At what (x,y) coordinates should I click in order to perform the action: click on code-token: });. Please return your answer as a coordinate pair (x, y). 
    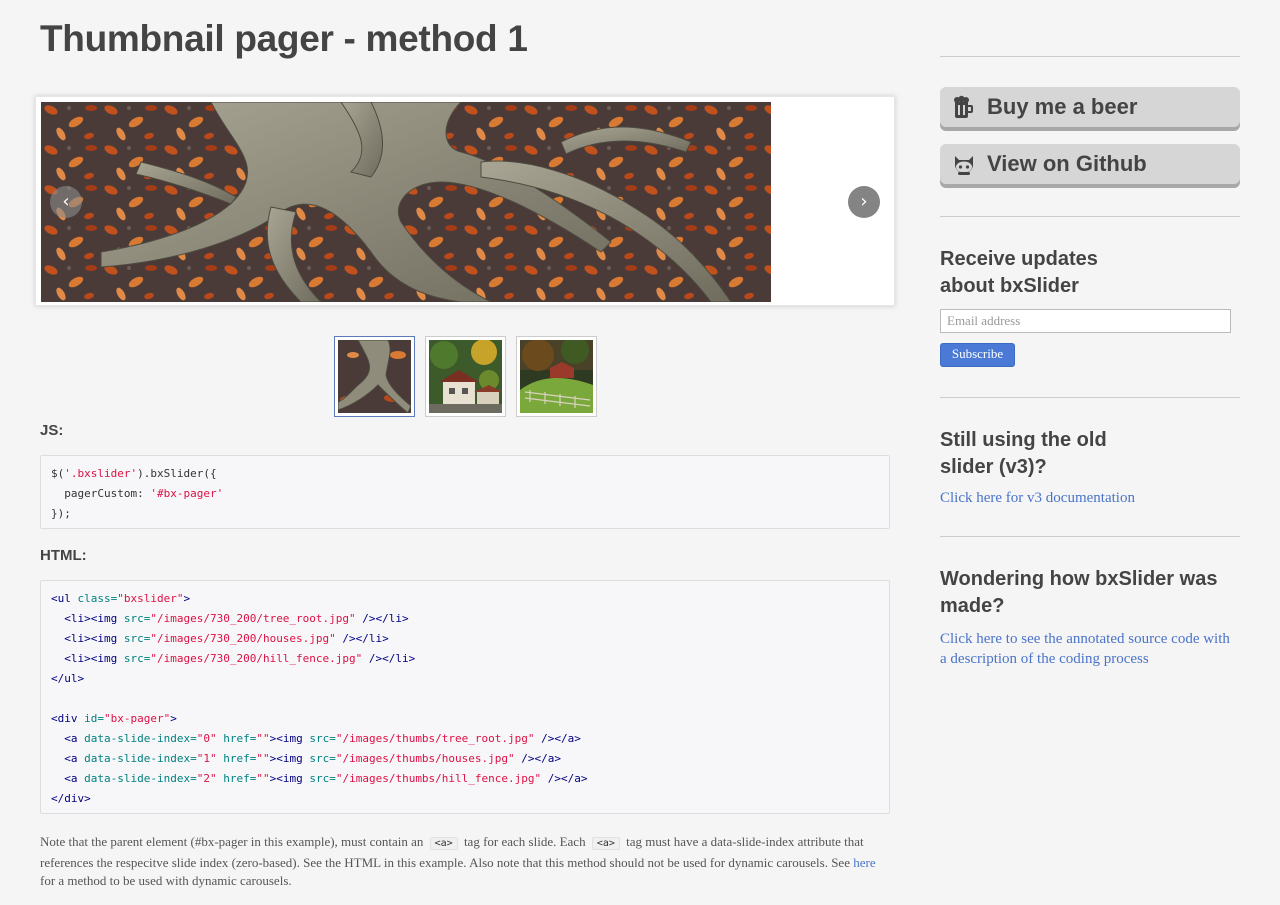
    Looking at the image, I should click on (61, 513).